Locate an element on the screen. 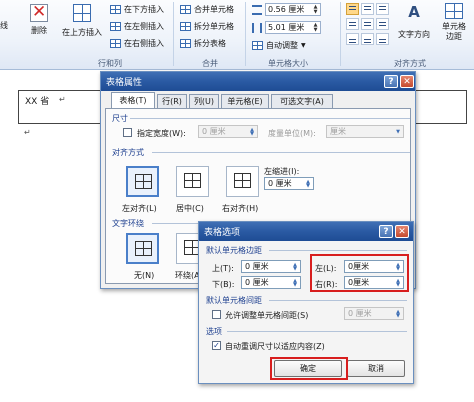 The image size is (474, 402). wrap-none-label: 无(N) is located at coordinates (144, 275).